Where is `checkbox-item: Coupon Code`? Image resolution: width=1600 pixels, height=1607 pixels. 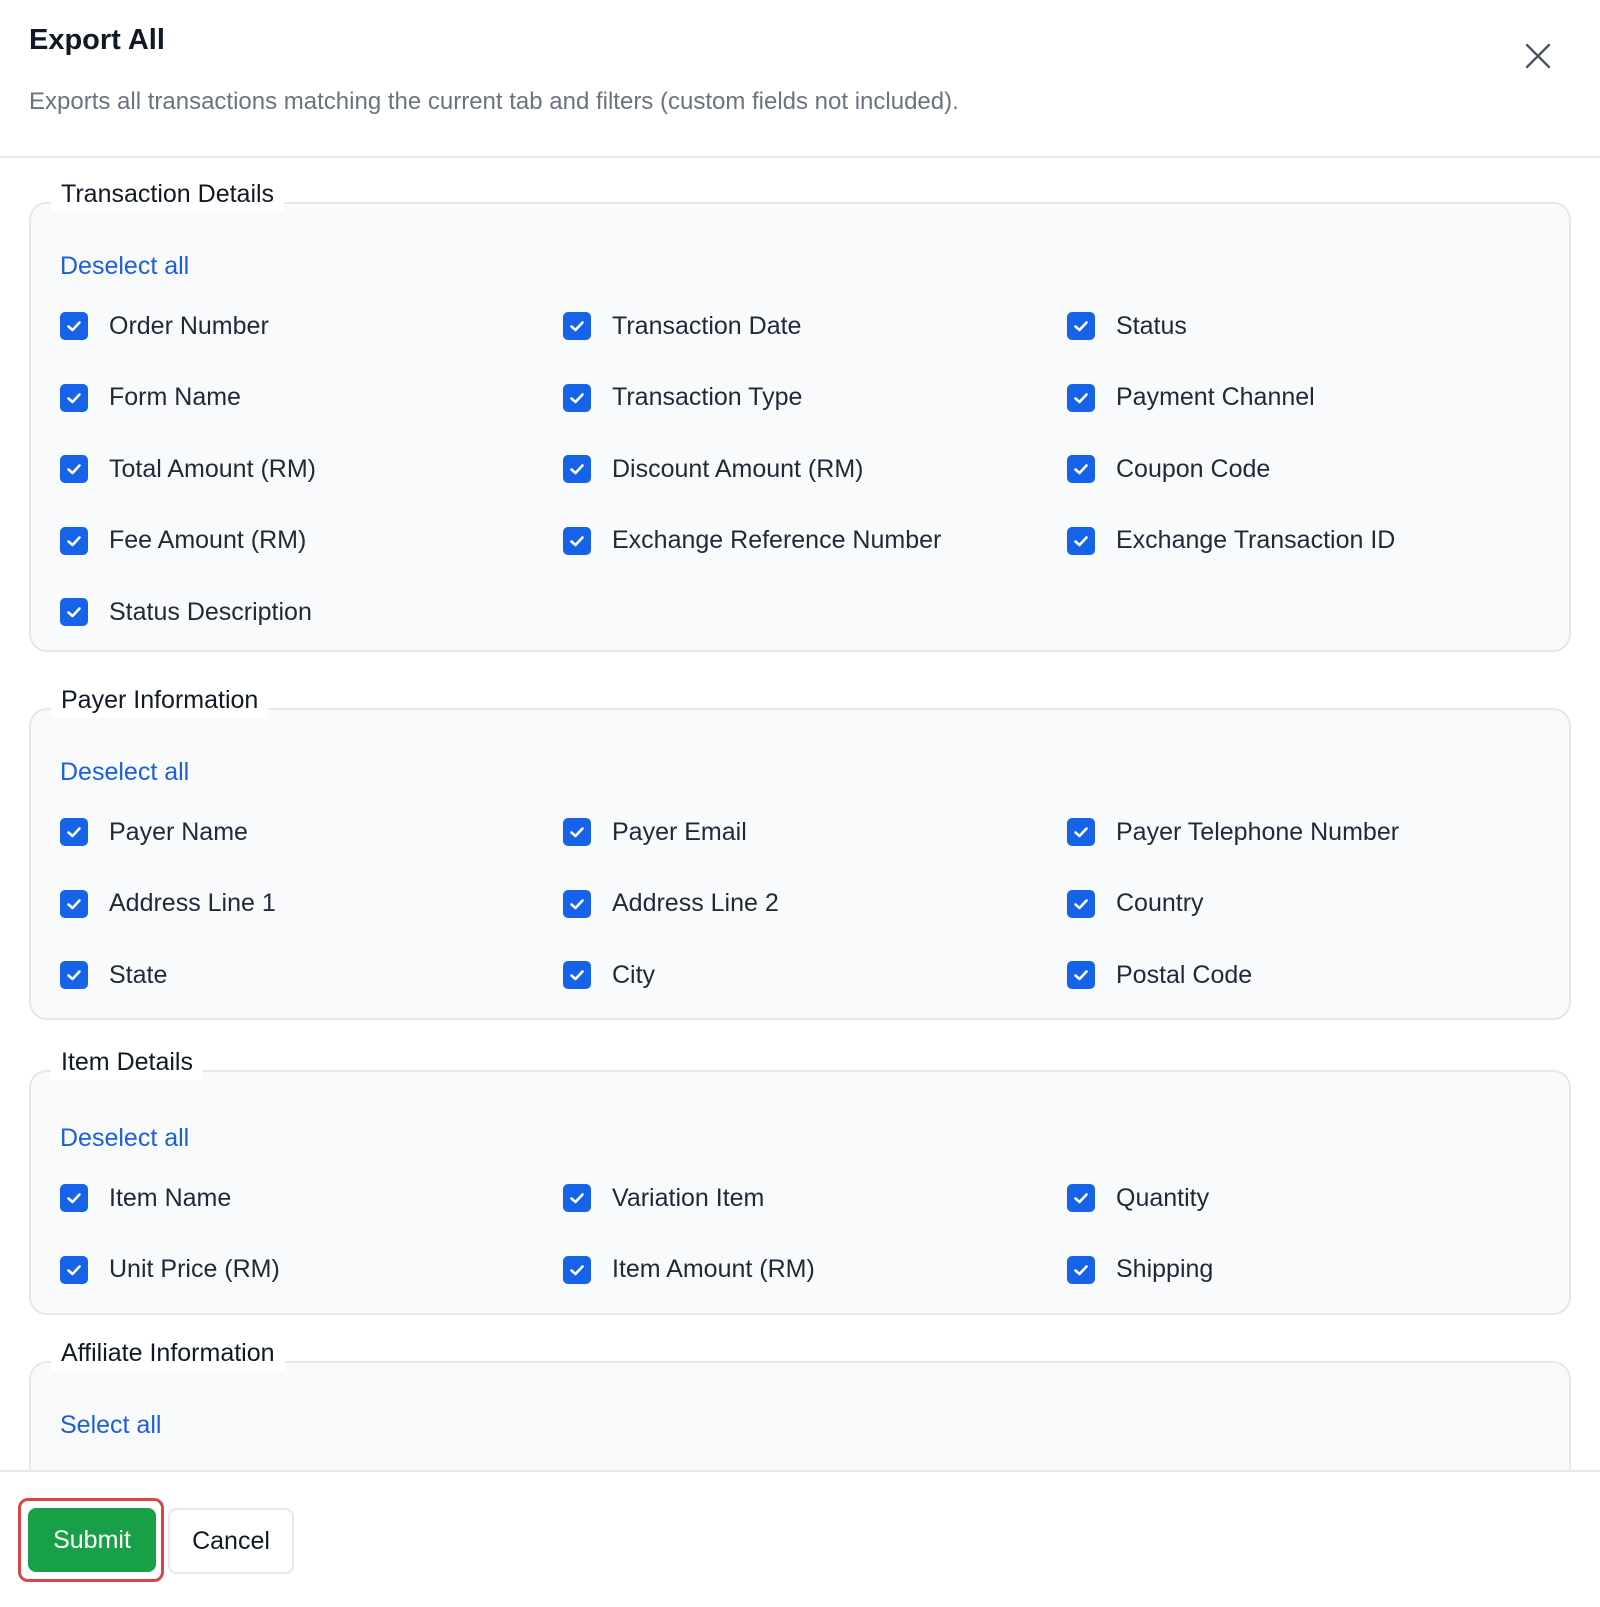 checkbox-item: Coupon Code is located at coordinates (1168, 469).